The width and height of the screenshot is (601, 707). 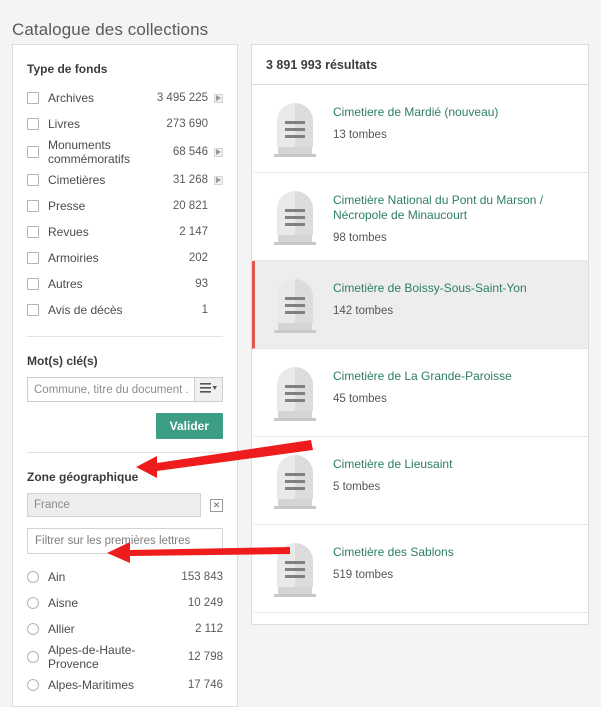 I want to click on facet-row: Presse 20 821, so click(x=125, y=206).